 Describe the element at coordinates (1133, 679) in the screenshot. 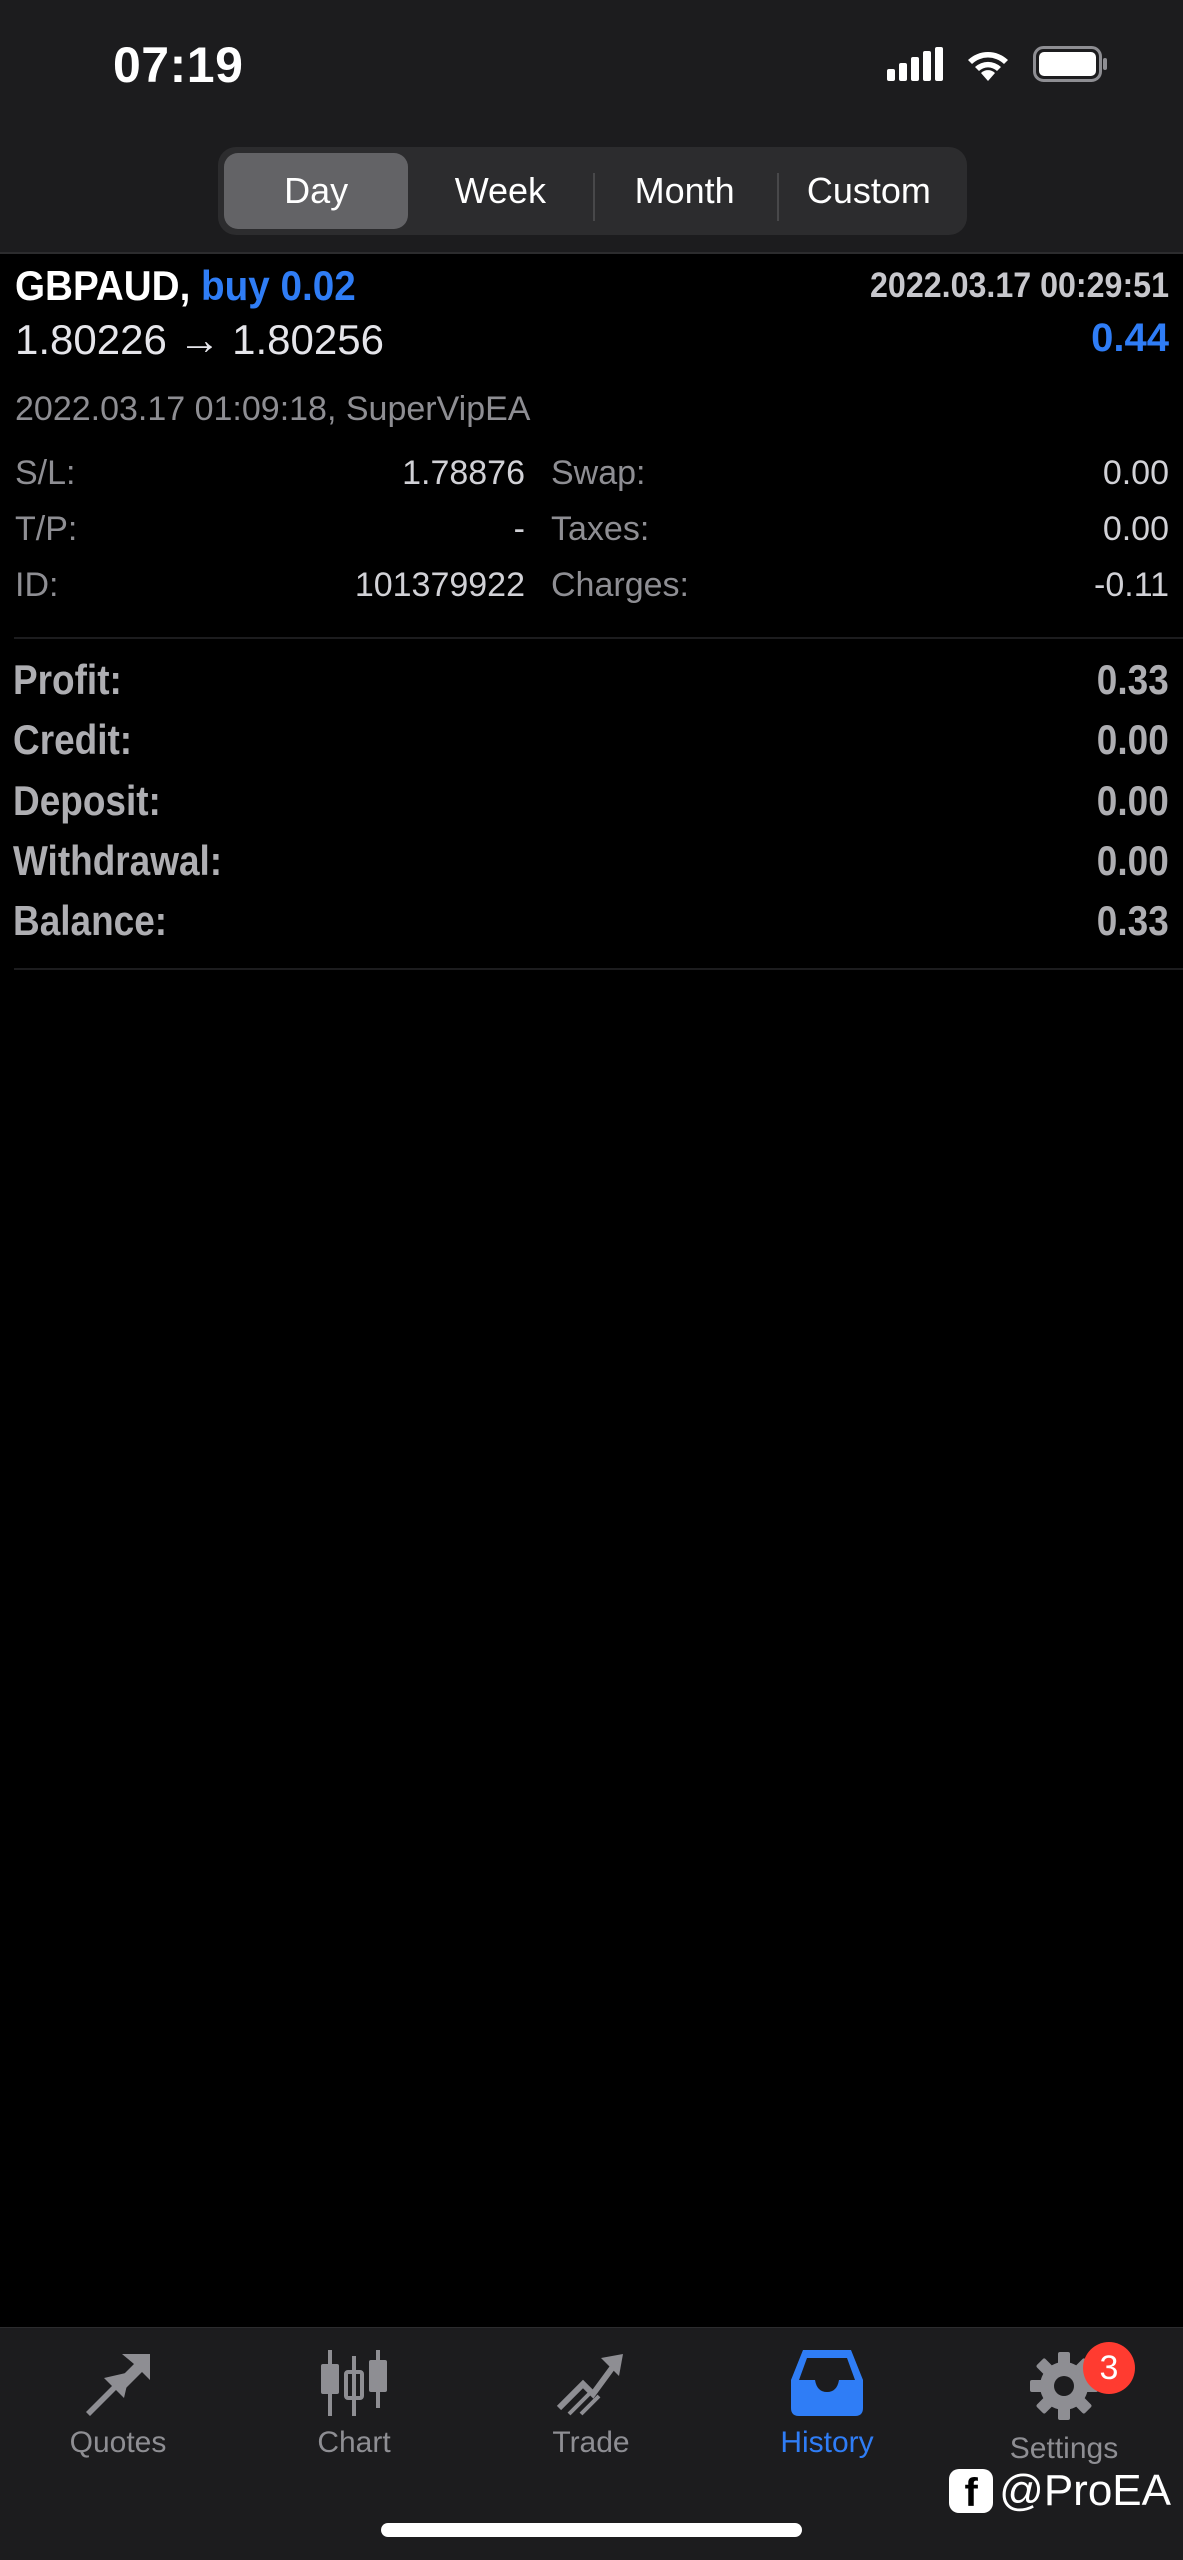

I see `summary-profit-value: 0.33` at that location.